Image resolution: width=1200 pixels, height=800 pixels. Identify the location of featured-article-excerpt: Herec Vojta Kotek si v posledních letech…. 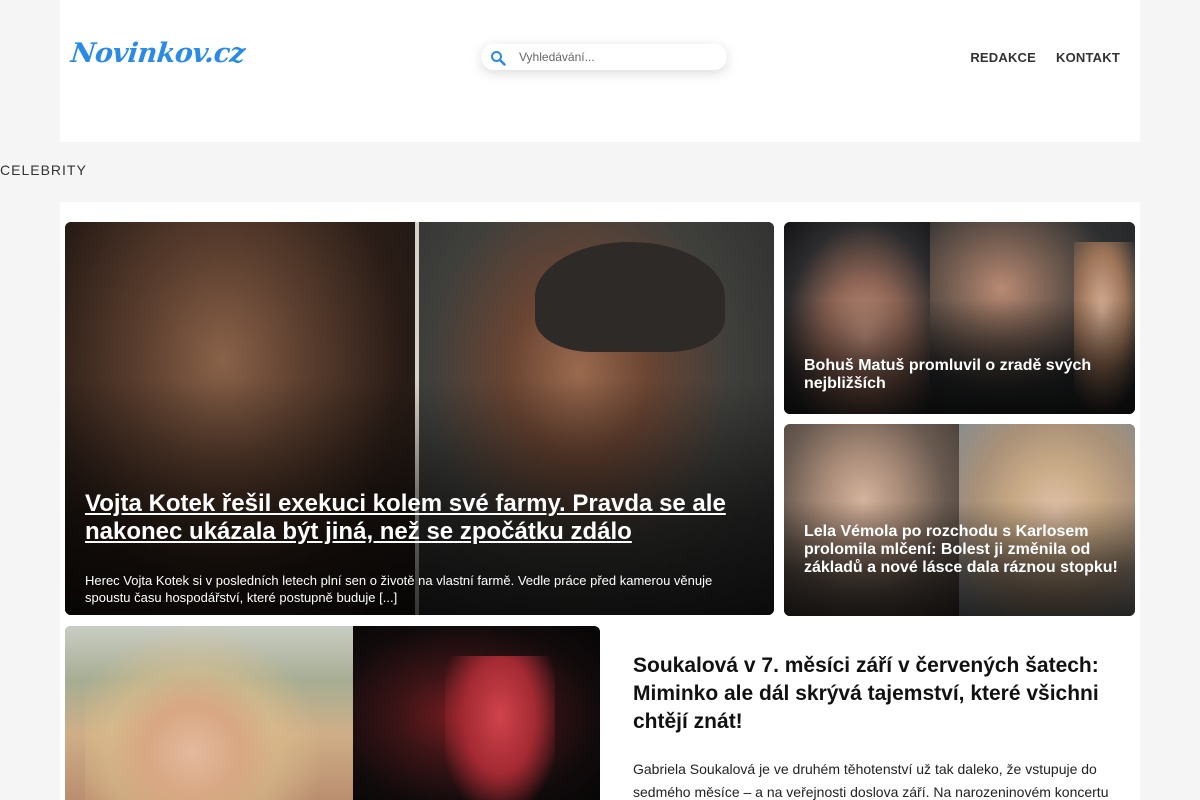
(399, 589).